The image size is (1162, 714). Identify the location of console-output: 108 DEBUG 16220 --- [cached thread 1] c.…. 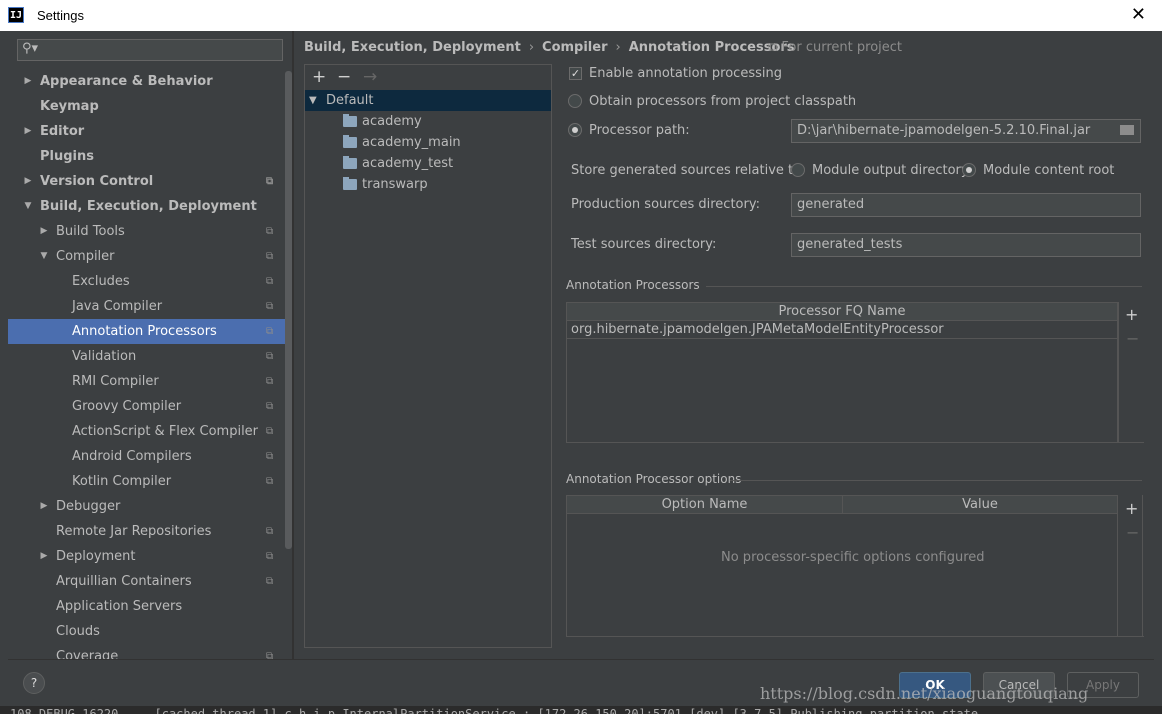
(581, 710).